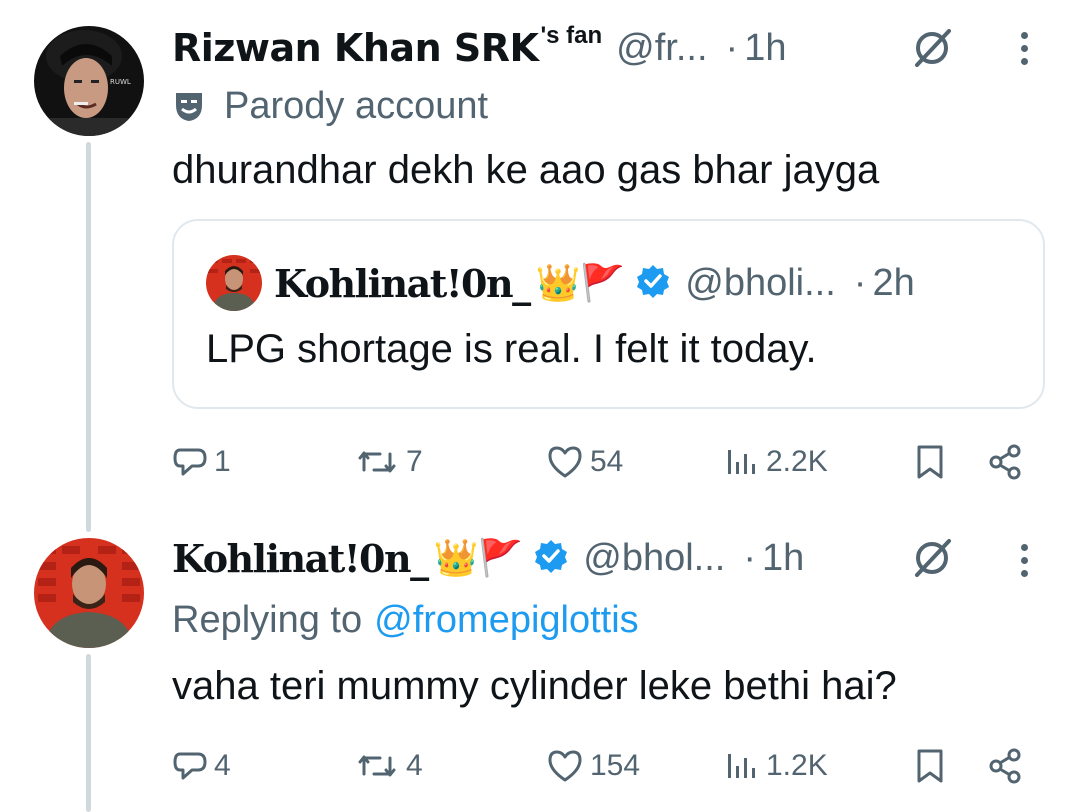 This screenshot has height=812, width=1080. I want to click on tweet-text: dhurandhar dekh ke aao gas bhar jayga, so click(526, 170).